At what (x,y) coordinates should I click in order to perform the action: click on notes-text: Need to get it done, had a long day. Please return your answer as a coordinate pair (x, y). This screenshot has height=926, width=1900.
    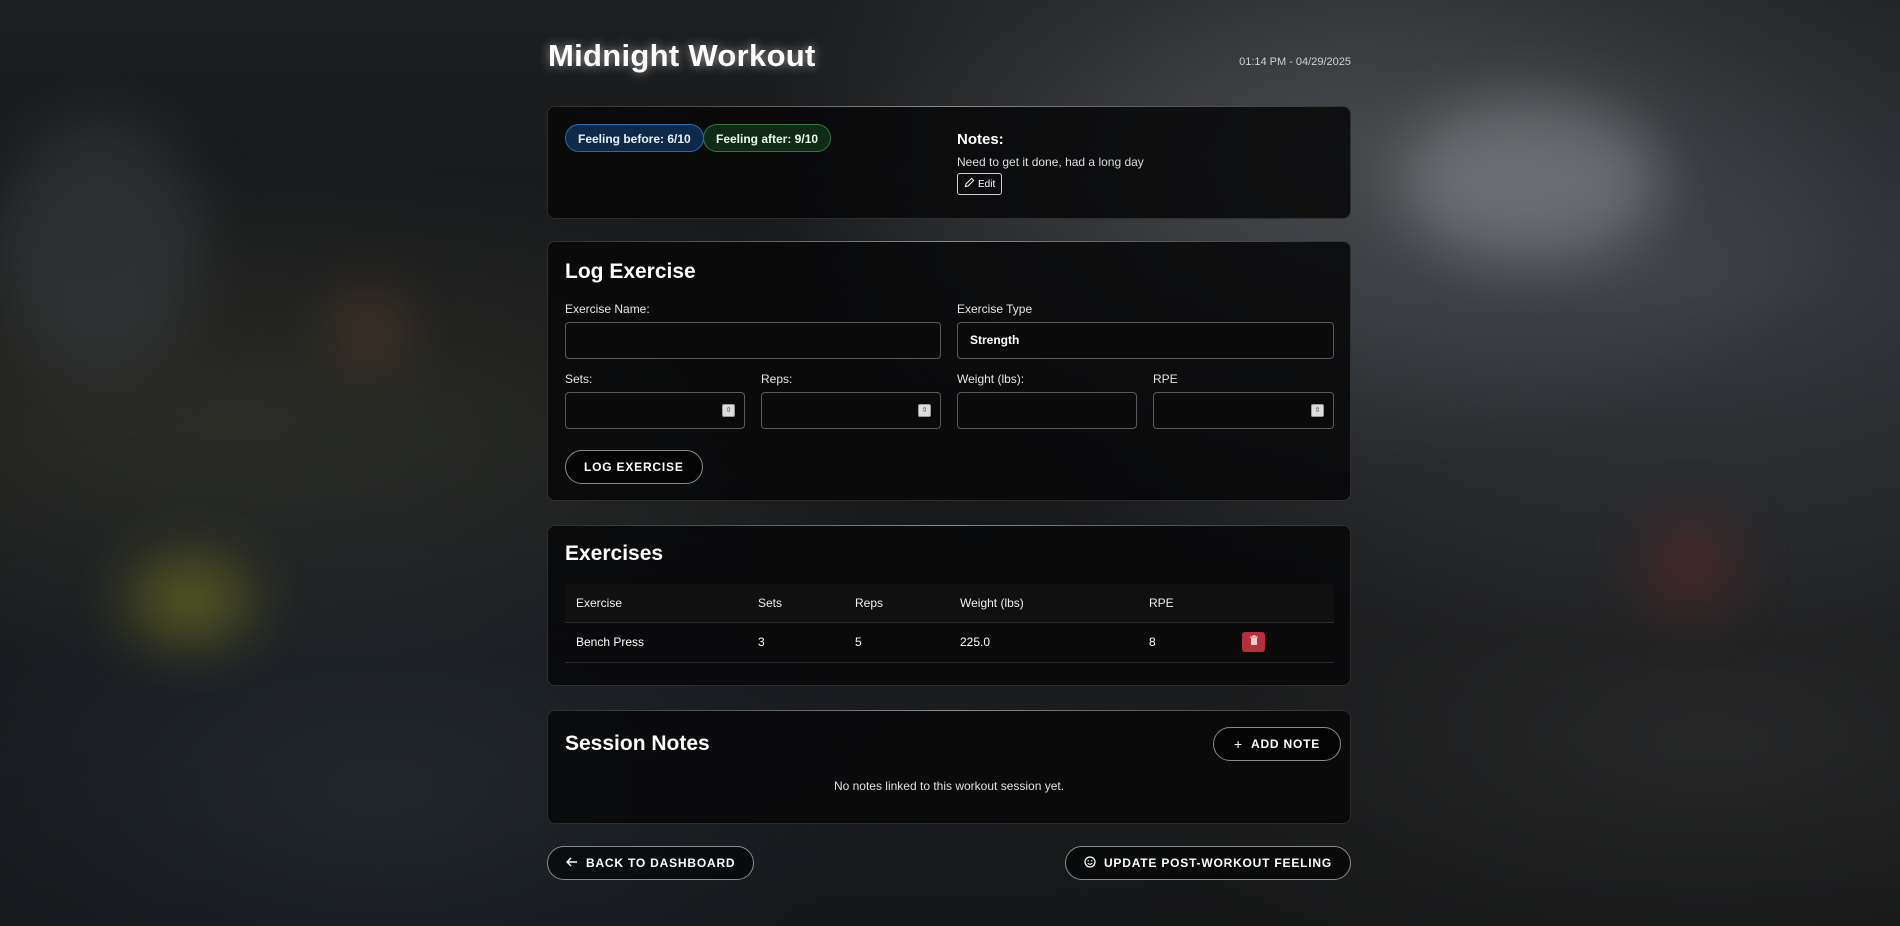
    Looking at the image, I should click on (1050, 162).